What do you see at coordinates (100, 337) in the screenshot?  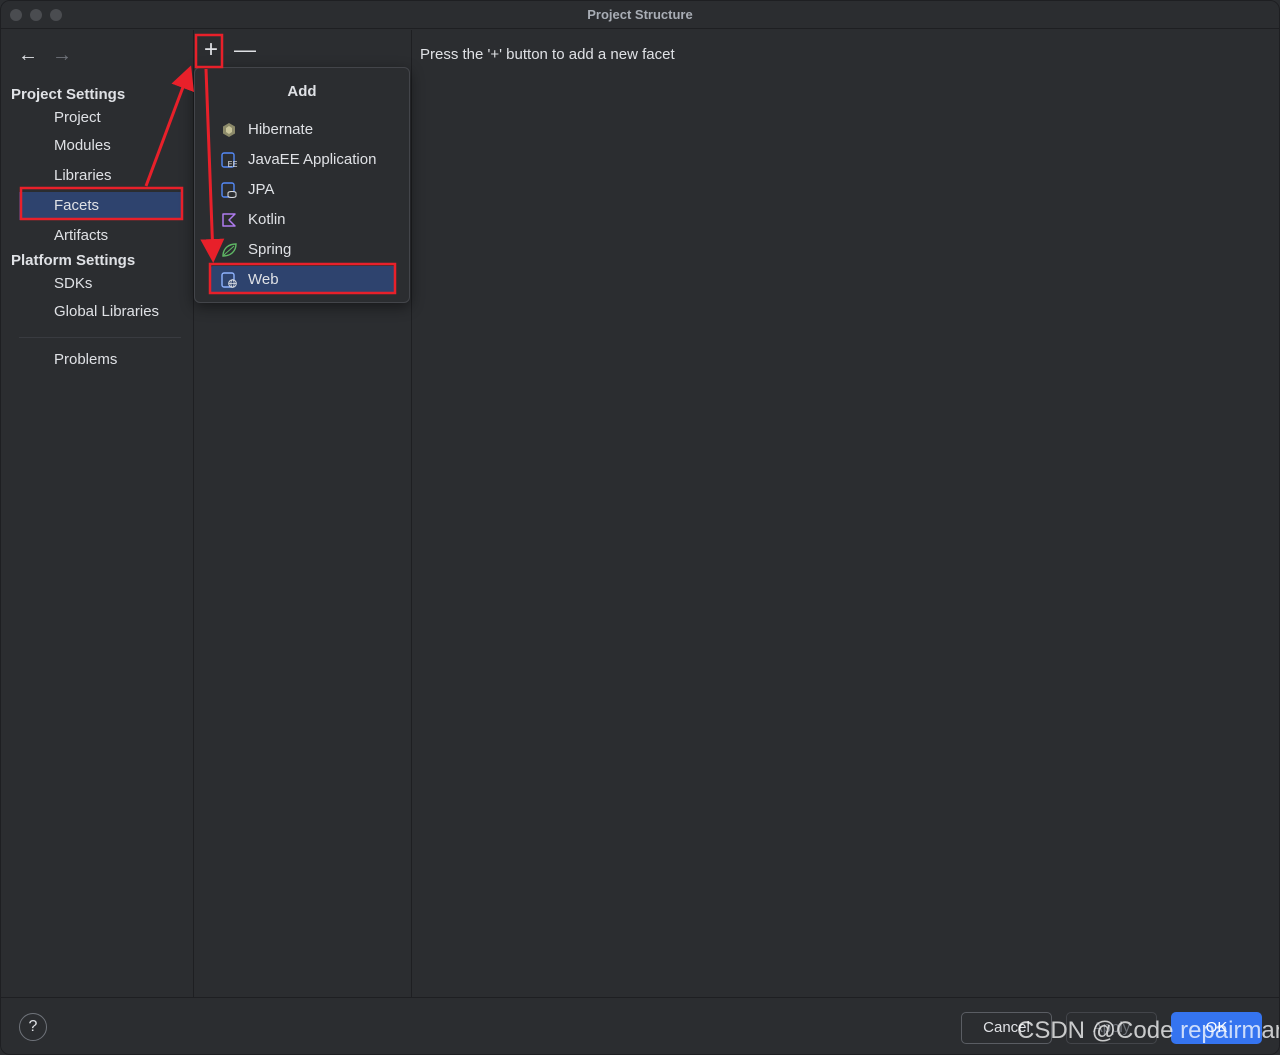 I see `sidebar-divider` at bounding box center [100, 337].